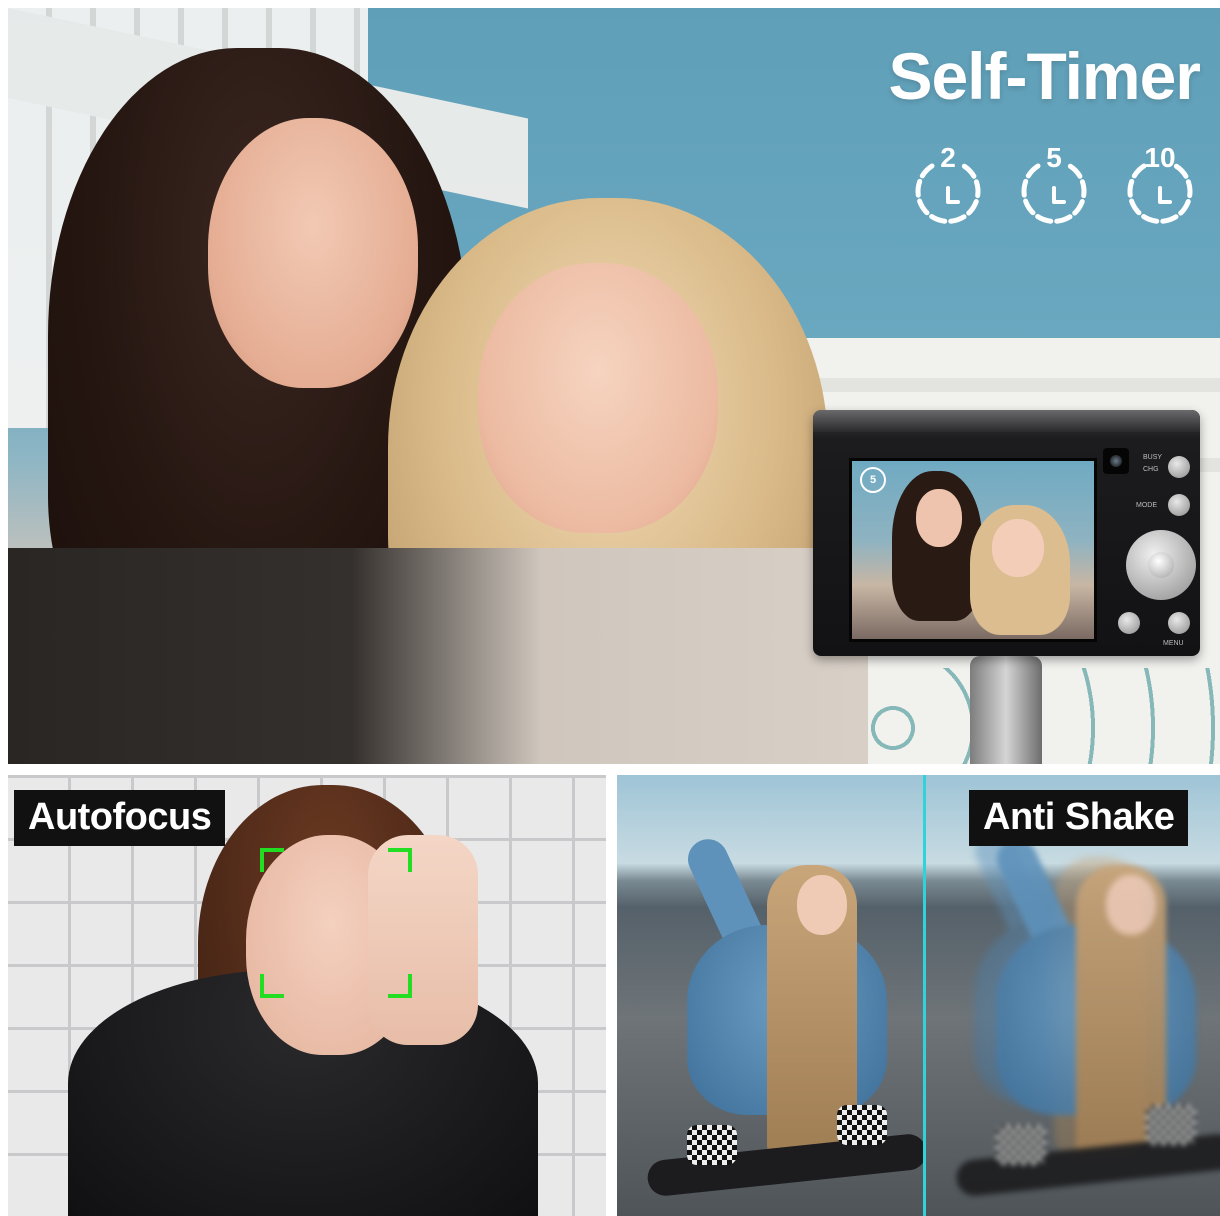 Image resolution: width=1220 pixels, height=1216 pixels. I want to click on chg-label: CHG, so click(1151, 469).